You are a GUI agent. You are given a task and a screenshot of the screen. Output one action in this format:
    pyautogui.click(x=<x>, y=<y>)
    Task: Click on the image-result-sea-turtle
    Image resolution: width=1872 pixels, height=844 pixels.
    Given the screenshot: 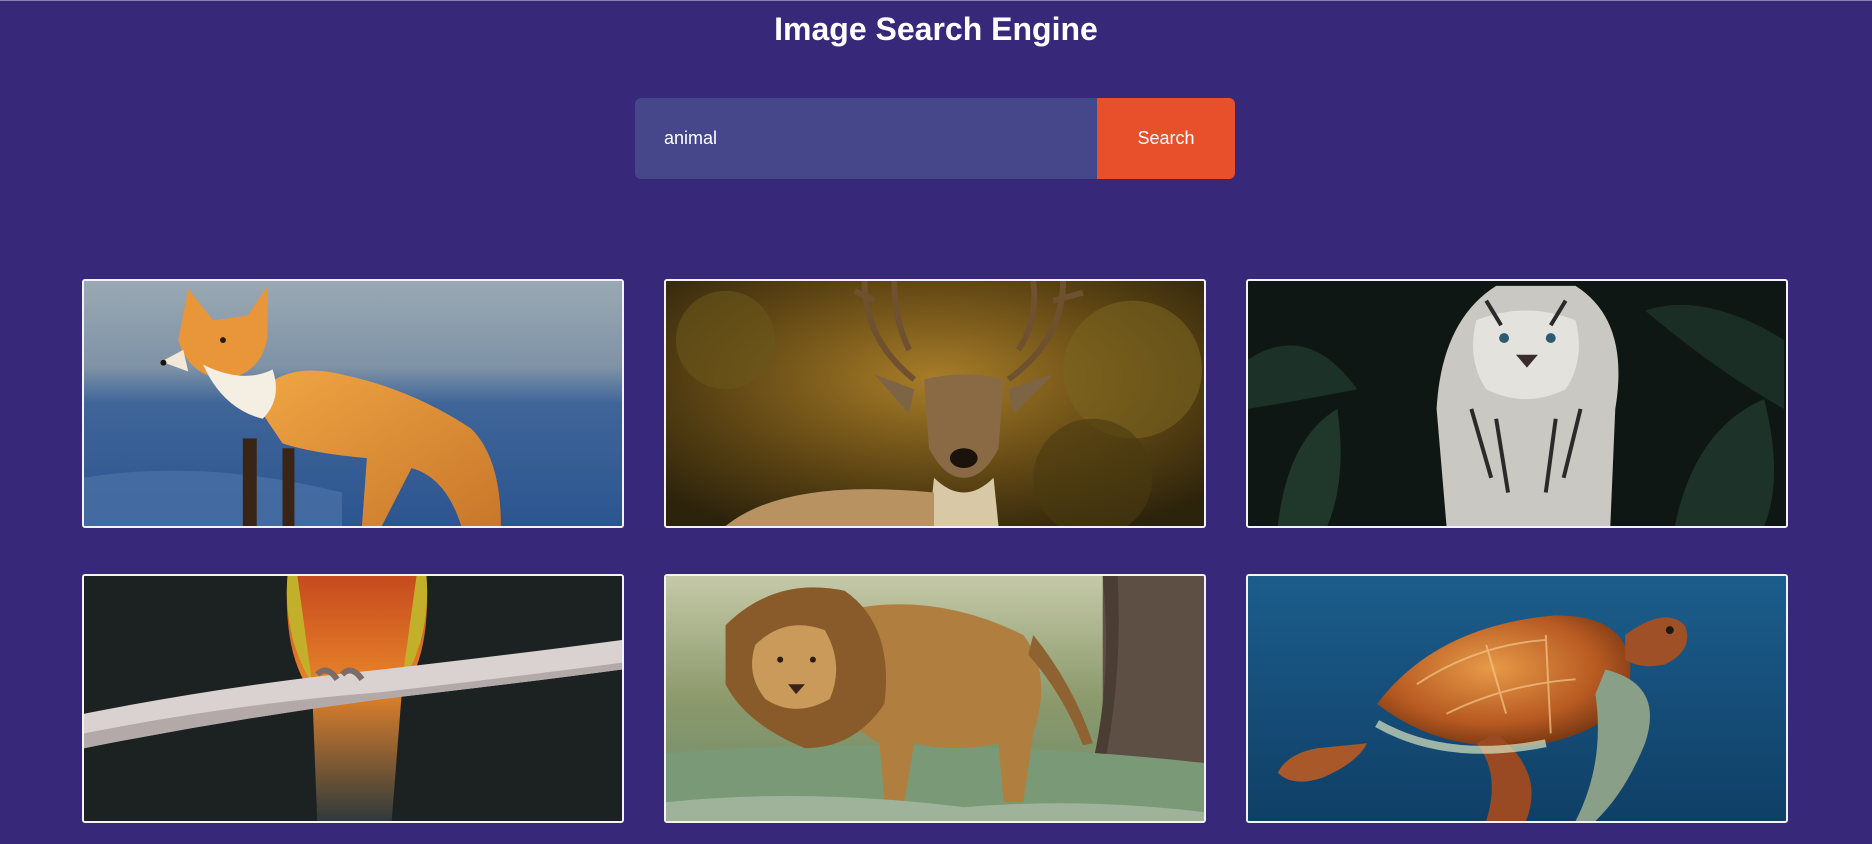 What is the action you would take?
    pyautogui.click(x=1517, y=698)
    